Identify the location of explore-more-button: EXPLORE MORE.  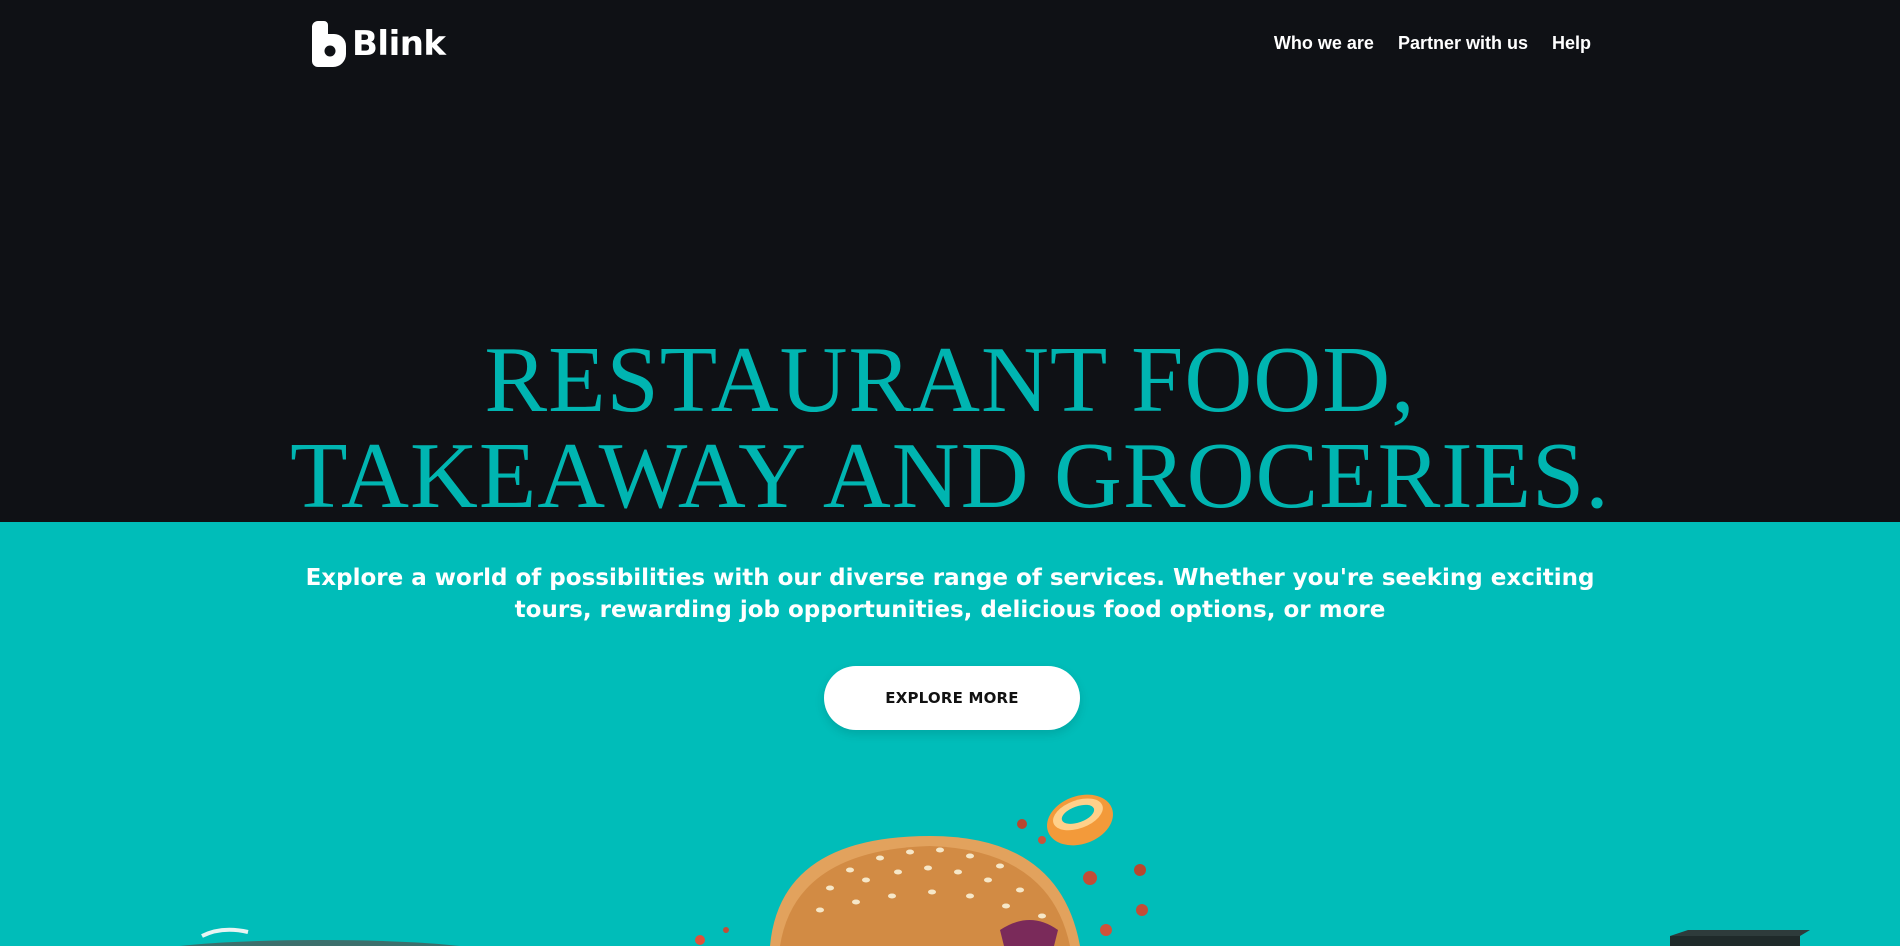
(952, 698).